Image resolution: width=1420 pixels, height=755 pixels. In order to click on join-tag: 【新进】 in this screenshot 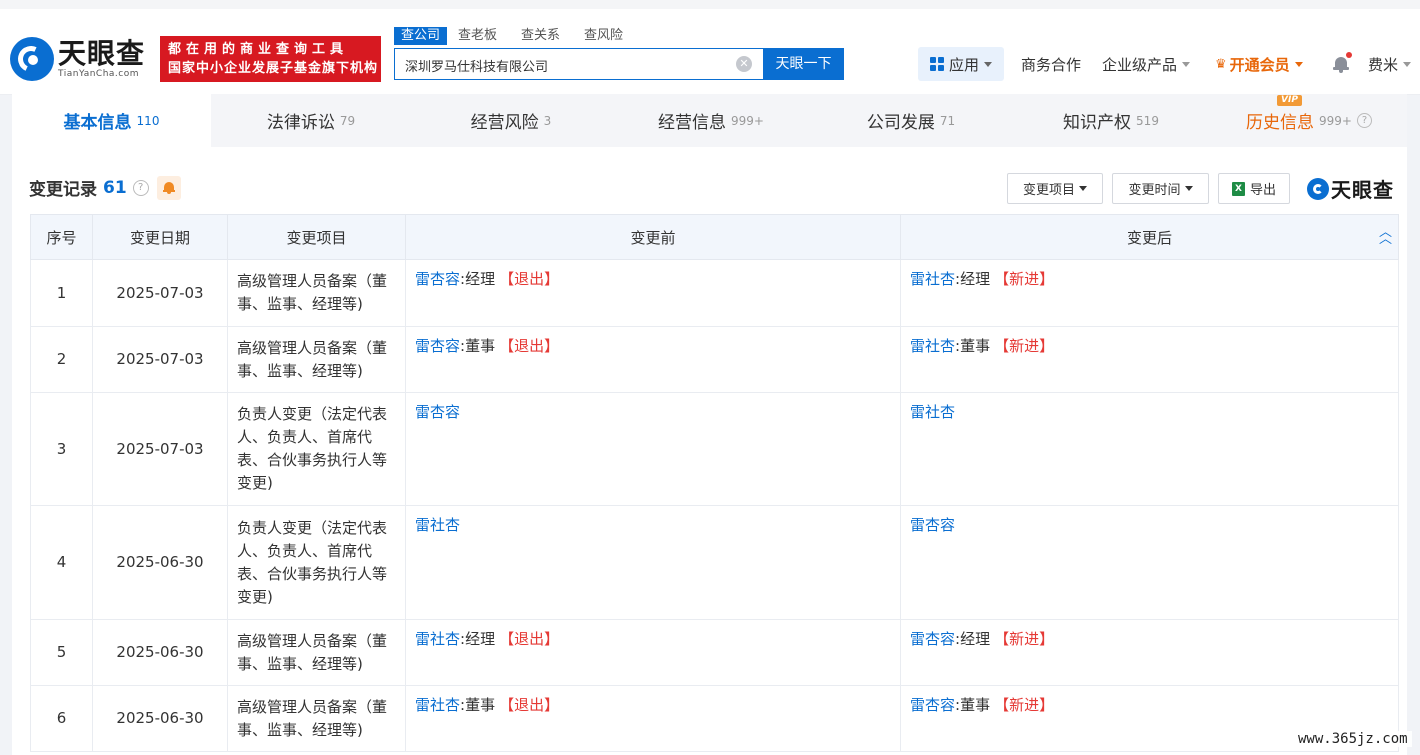, I will do `click(1024, 639)`.